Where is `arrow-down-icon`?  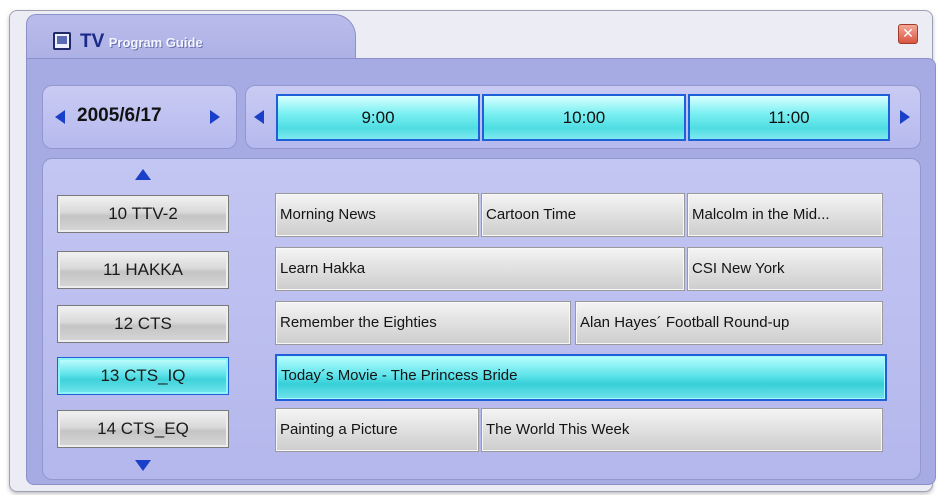
arrow-down-icon is located at coordinates (143, 465).